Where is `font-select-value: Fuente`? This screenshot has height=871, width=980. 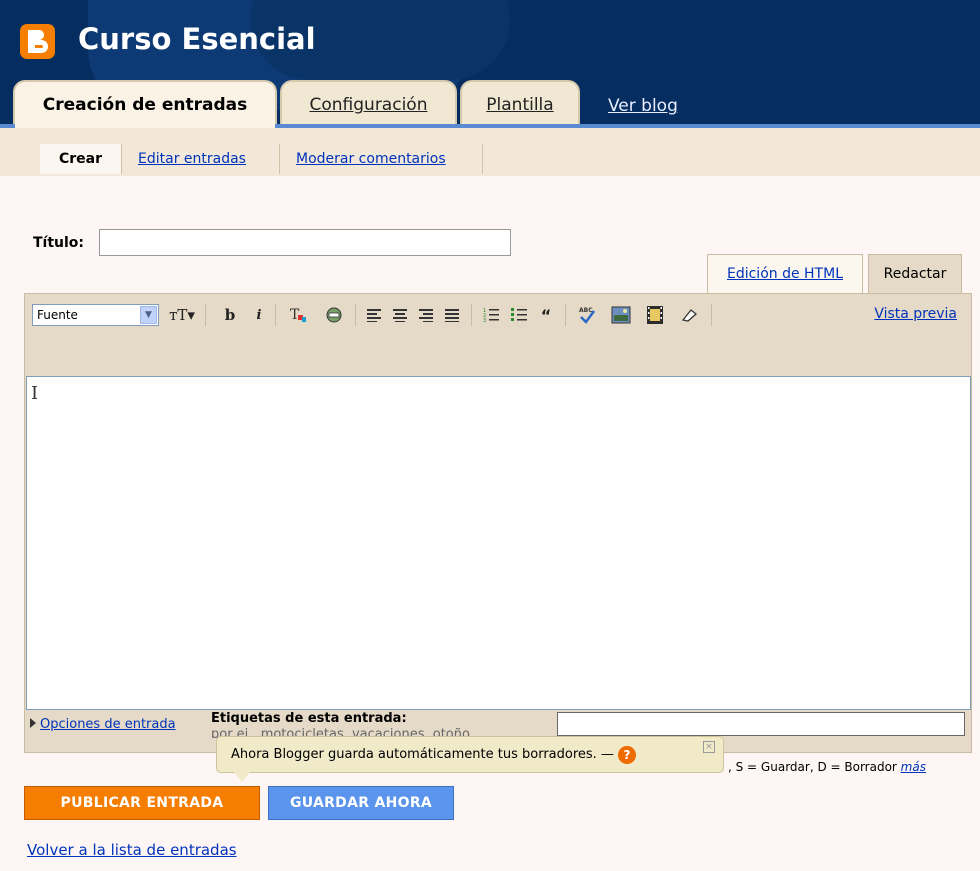
font-select-value: Fuente is located at coordinates (57, 315).